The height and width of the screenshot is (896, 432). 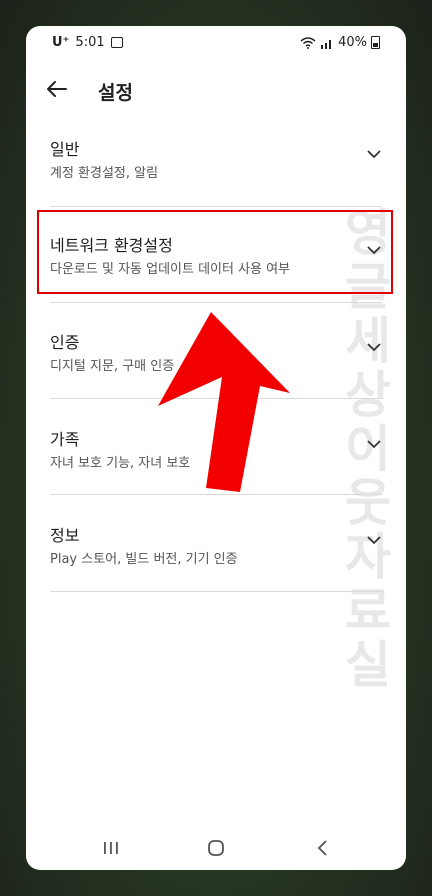 I want to click on gallery-notification-icon, so click(x=116, y=42).